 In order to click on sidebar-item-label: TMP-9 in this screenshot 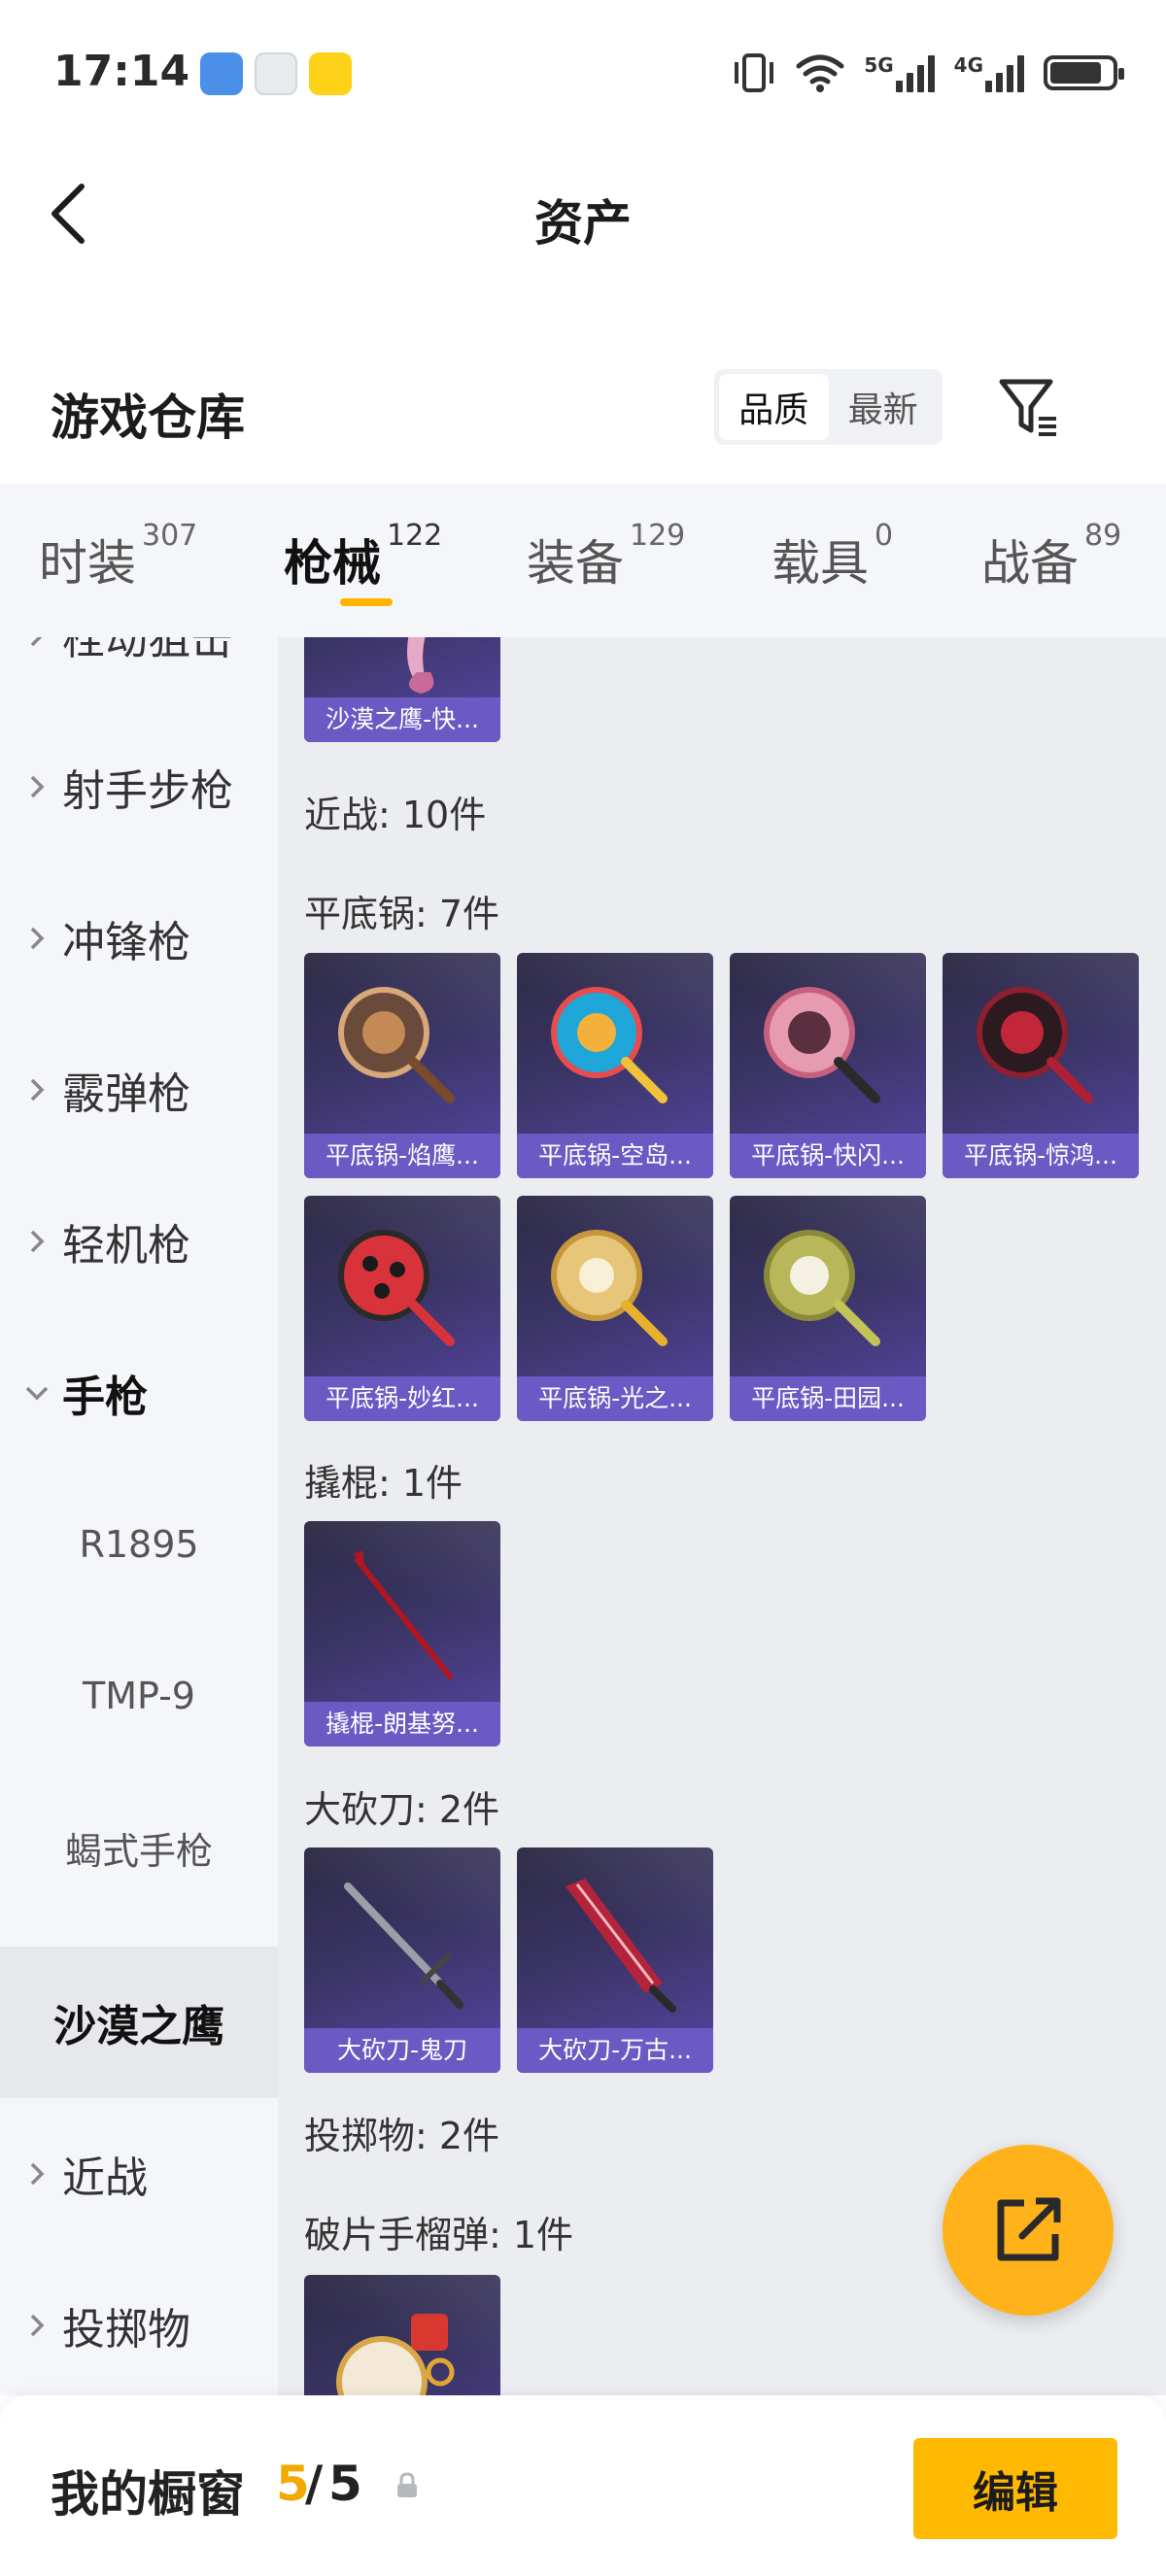, I will do `click(139, 1696)`.